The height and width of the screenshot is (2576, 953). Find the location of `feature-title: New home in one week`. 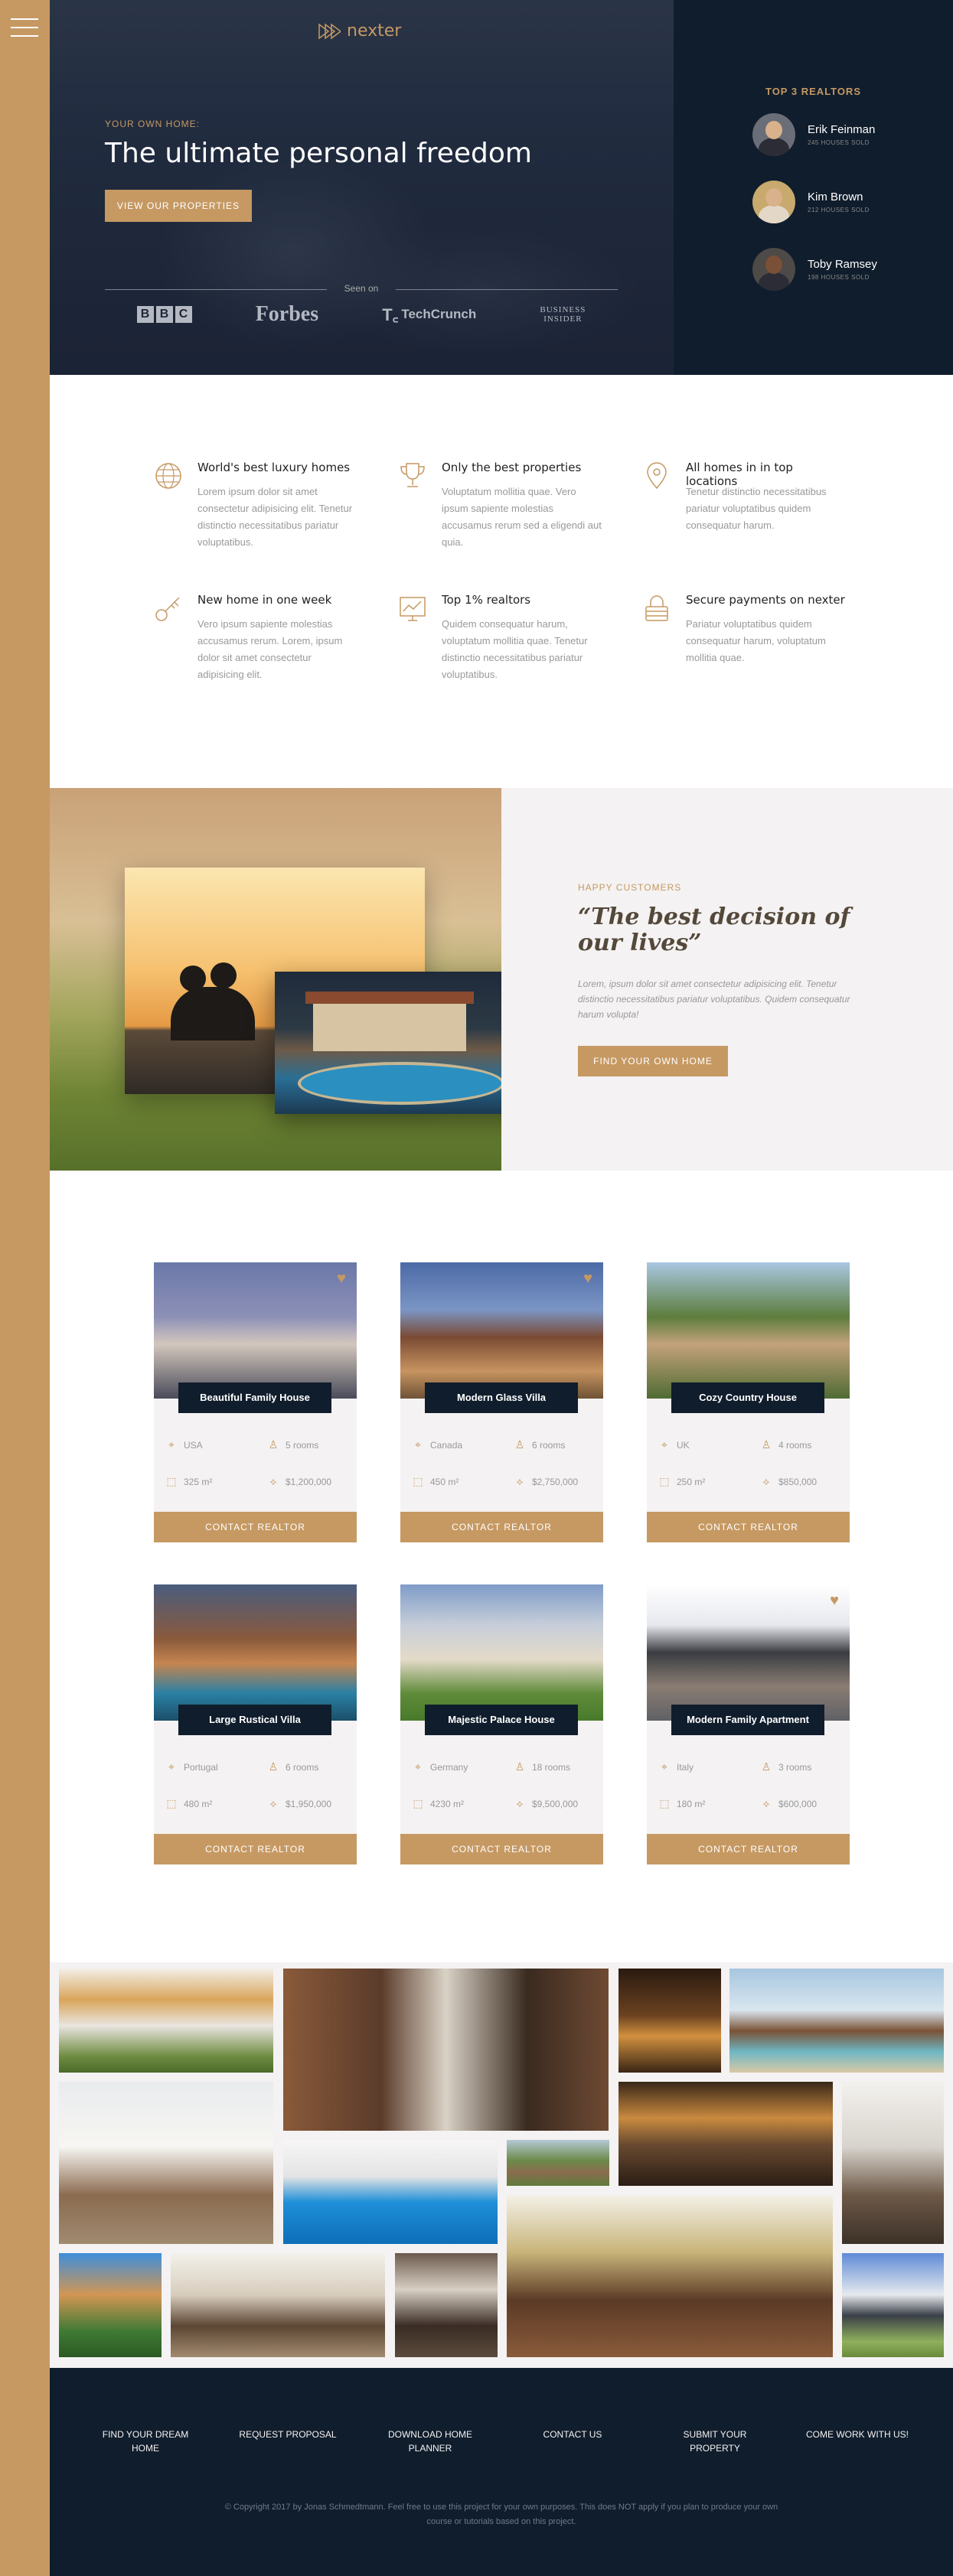

feature-title: New home in one week is located at coordinates (264, 600).